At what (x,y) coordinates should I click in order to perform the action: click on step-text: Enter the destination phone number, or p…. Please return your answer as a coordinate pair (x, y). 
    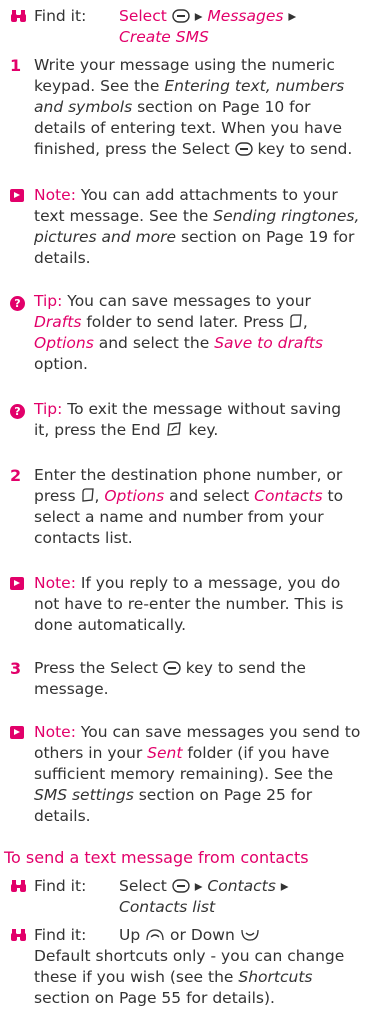
    Looking at the image, I should click on (189, 506).